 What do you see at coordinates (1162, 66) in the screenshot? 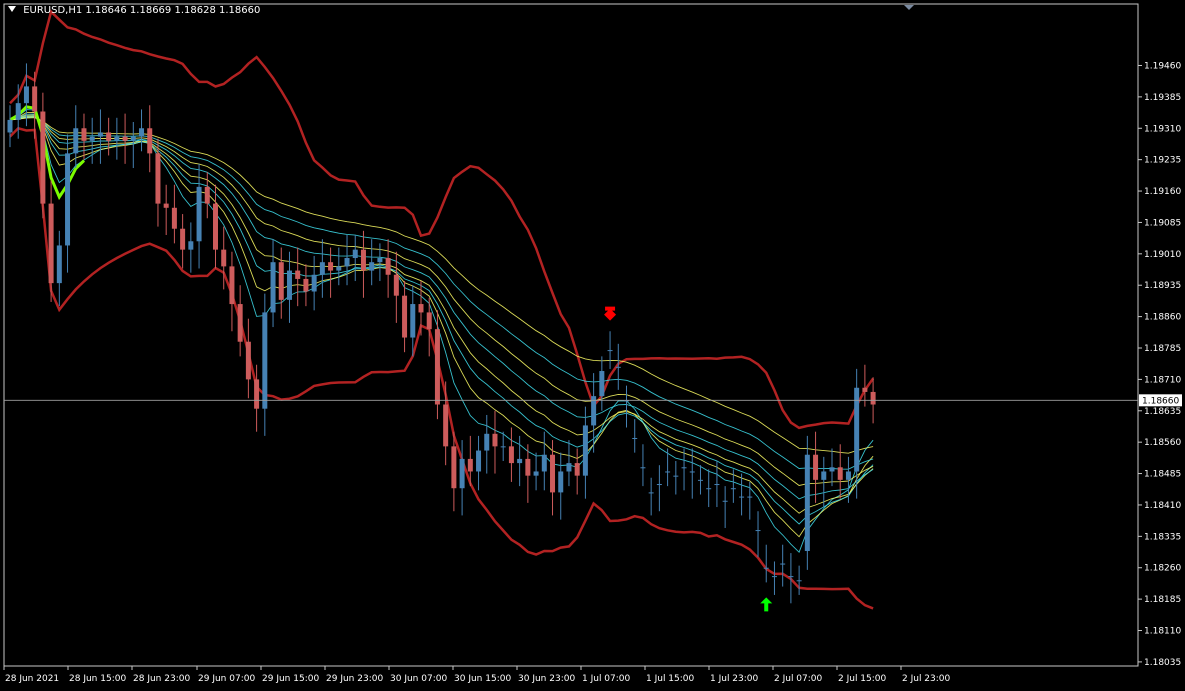
I see `y-tick-label: 1.19460` at bounding box center [1162, 66].